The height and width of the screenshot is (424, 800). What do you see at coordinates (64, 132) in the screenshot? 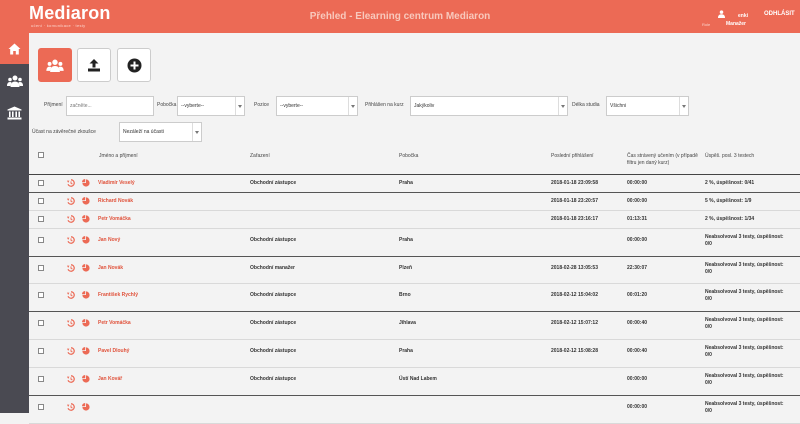
I see `final-test-label: Účast na závěrečné zkoušce` at bounding box center [64, 132].